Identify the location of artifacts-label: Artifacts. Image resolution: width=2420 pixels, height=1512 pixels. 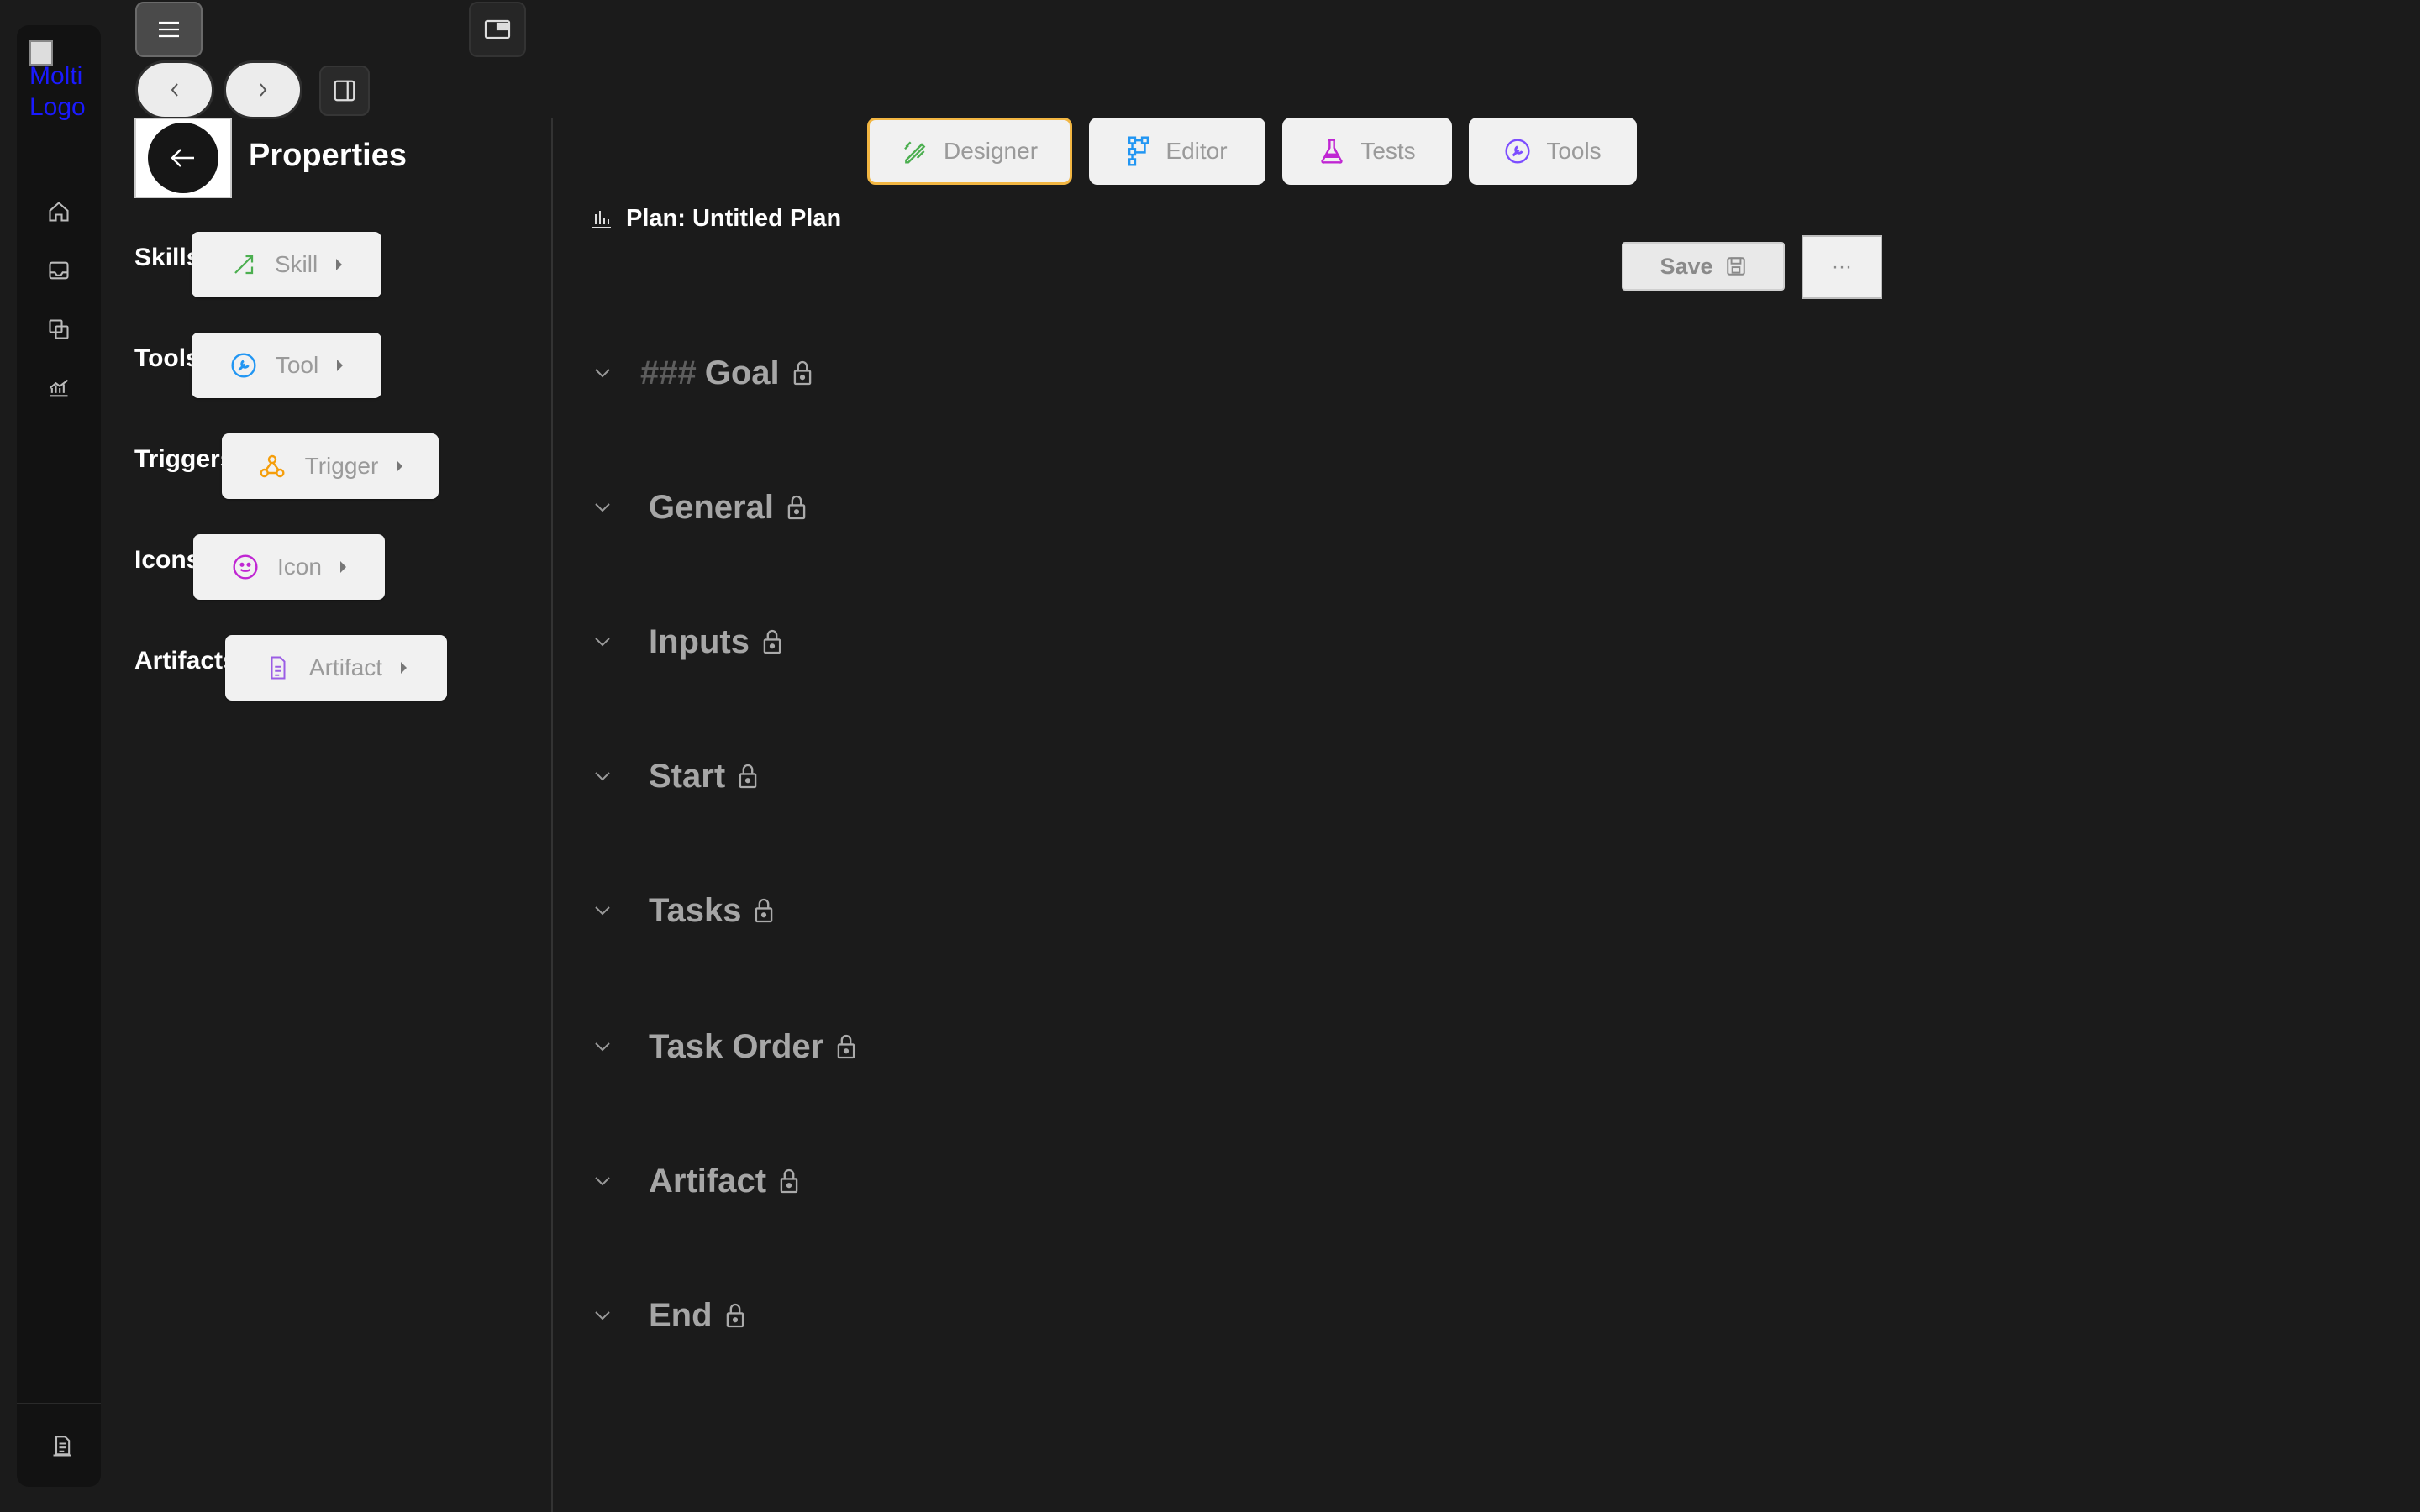
(185, 661).